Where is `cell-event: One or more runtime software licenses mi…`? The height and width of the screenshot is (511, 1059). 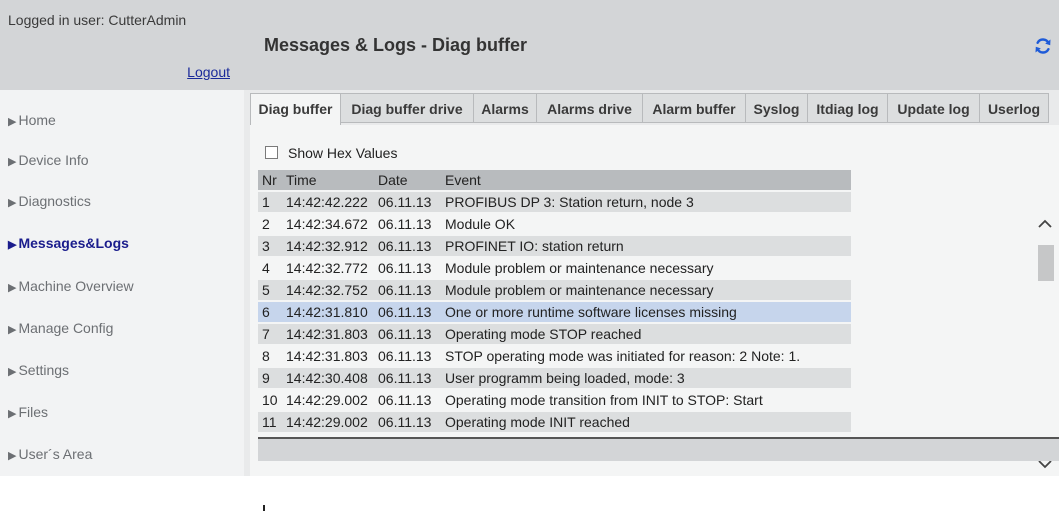
cell-event: One or more runtime software licenses mi… is located at coordinates (646, 312).